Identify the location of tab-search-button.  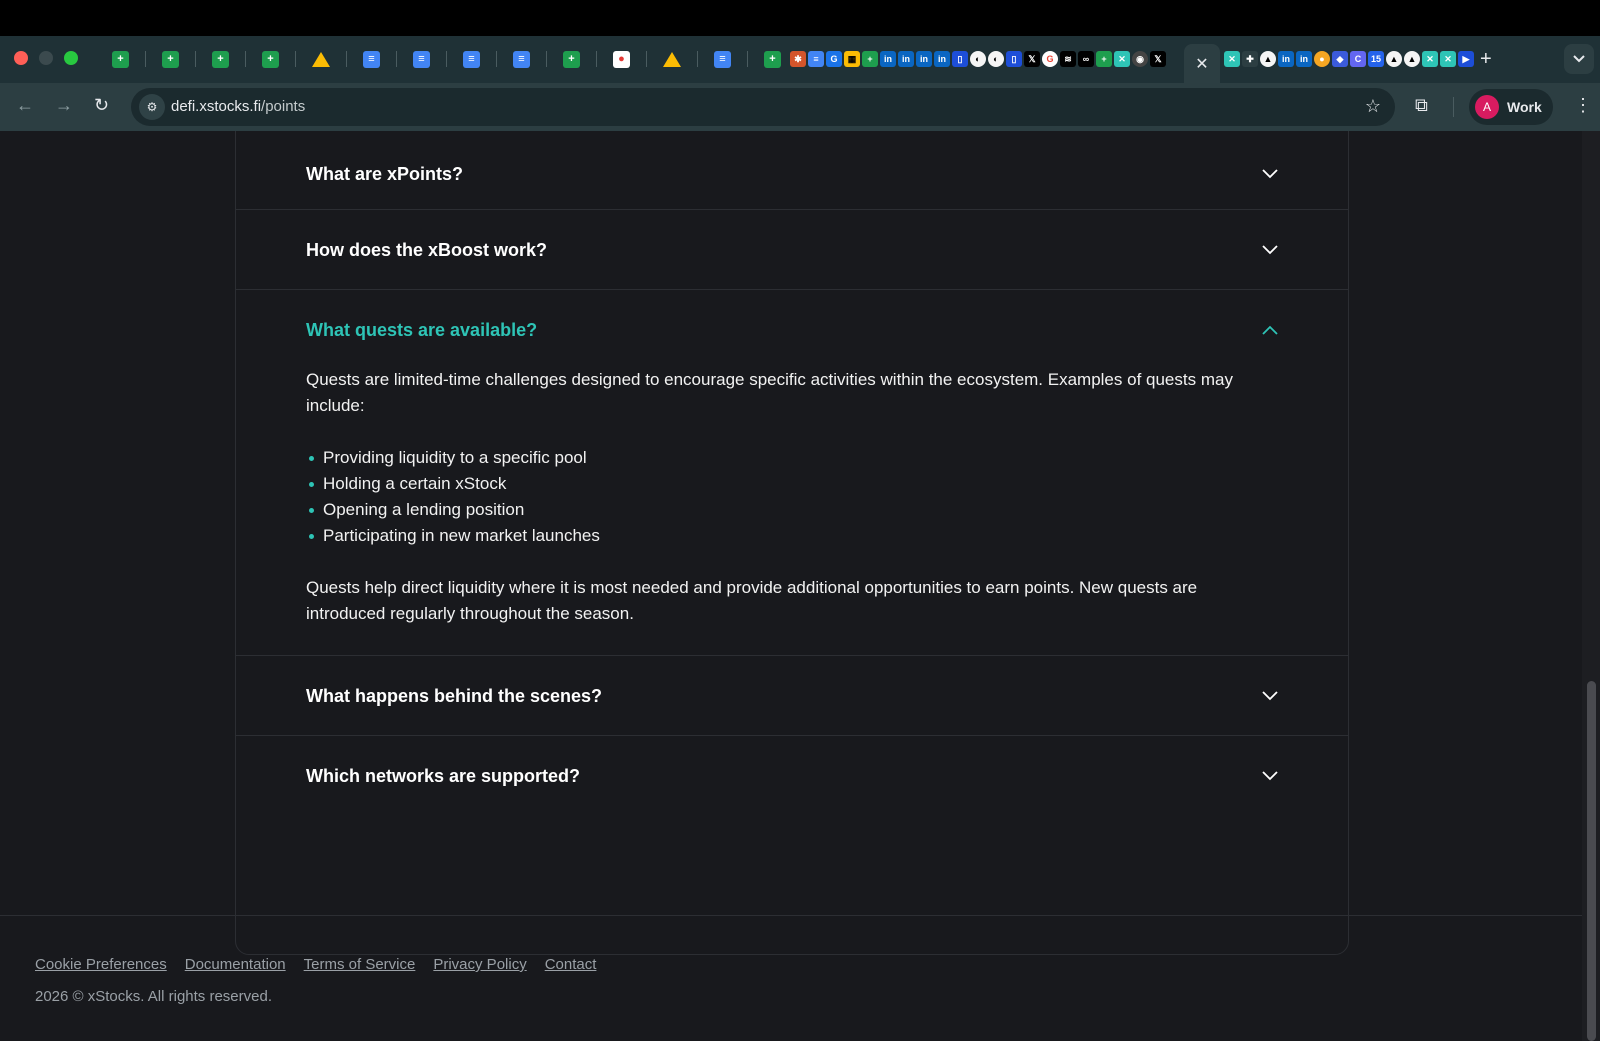
(1579, 59).